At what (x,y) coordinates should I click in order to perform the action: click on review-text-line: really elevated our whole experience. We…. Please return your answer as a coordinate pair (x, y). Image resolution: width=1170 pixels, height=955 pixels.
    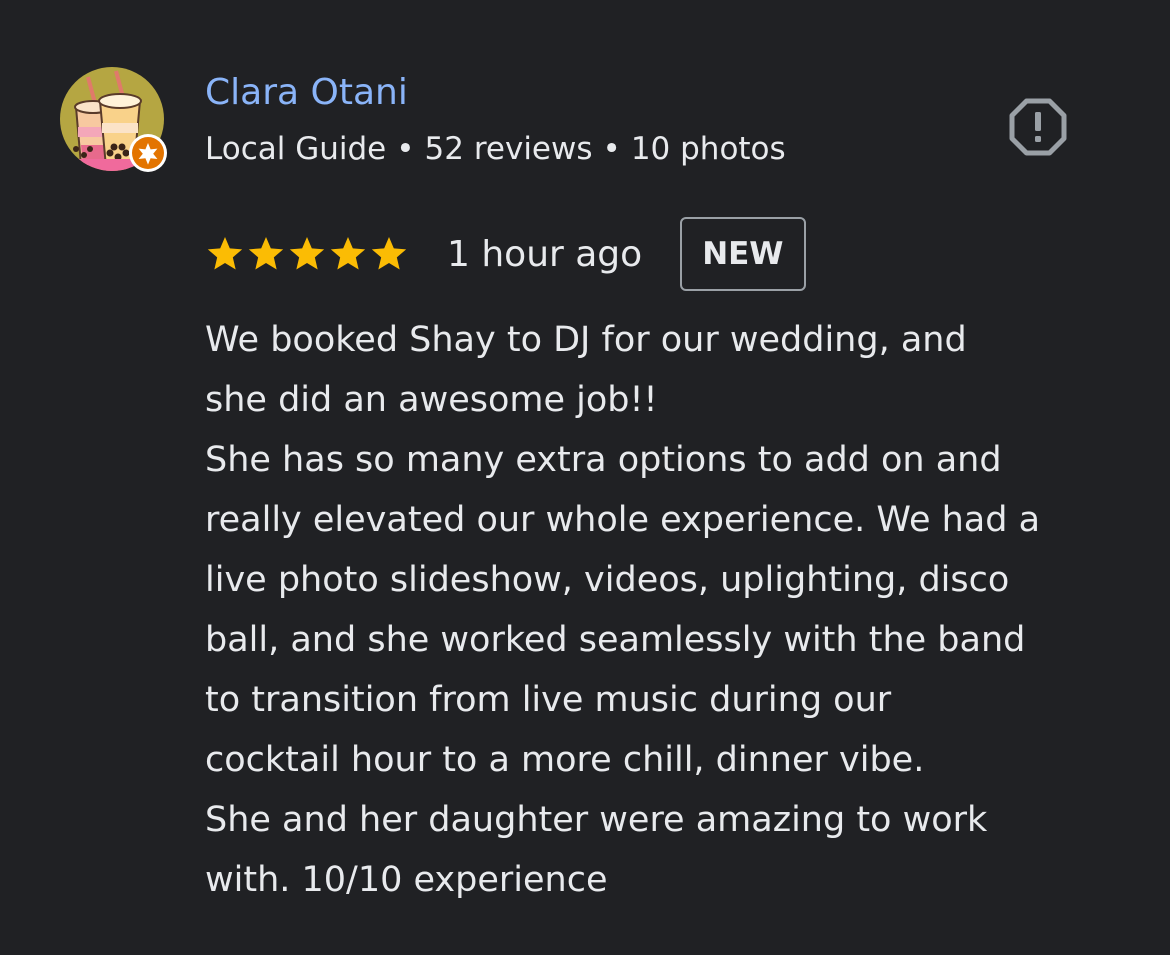
    Looking at the image, I should click on (623, 520).